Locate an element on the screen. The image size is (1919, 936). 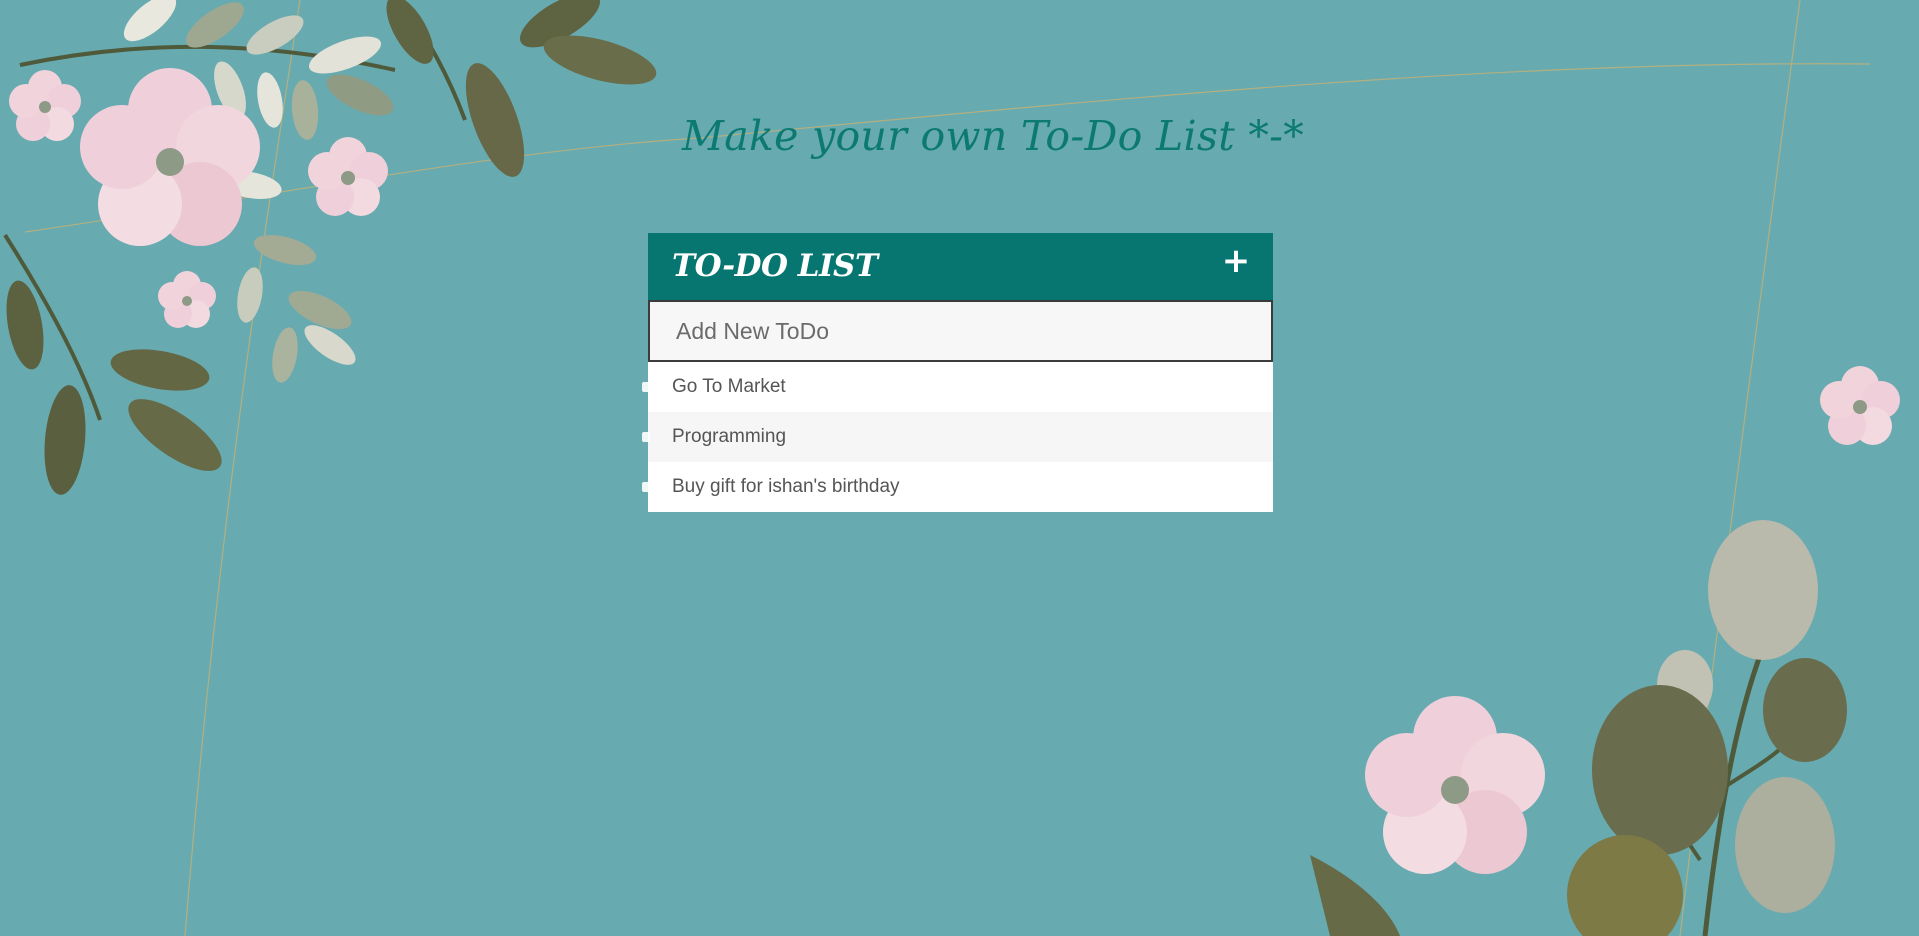
card-header: TO-DO LIST + is located at coordinates (960, 266).